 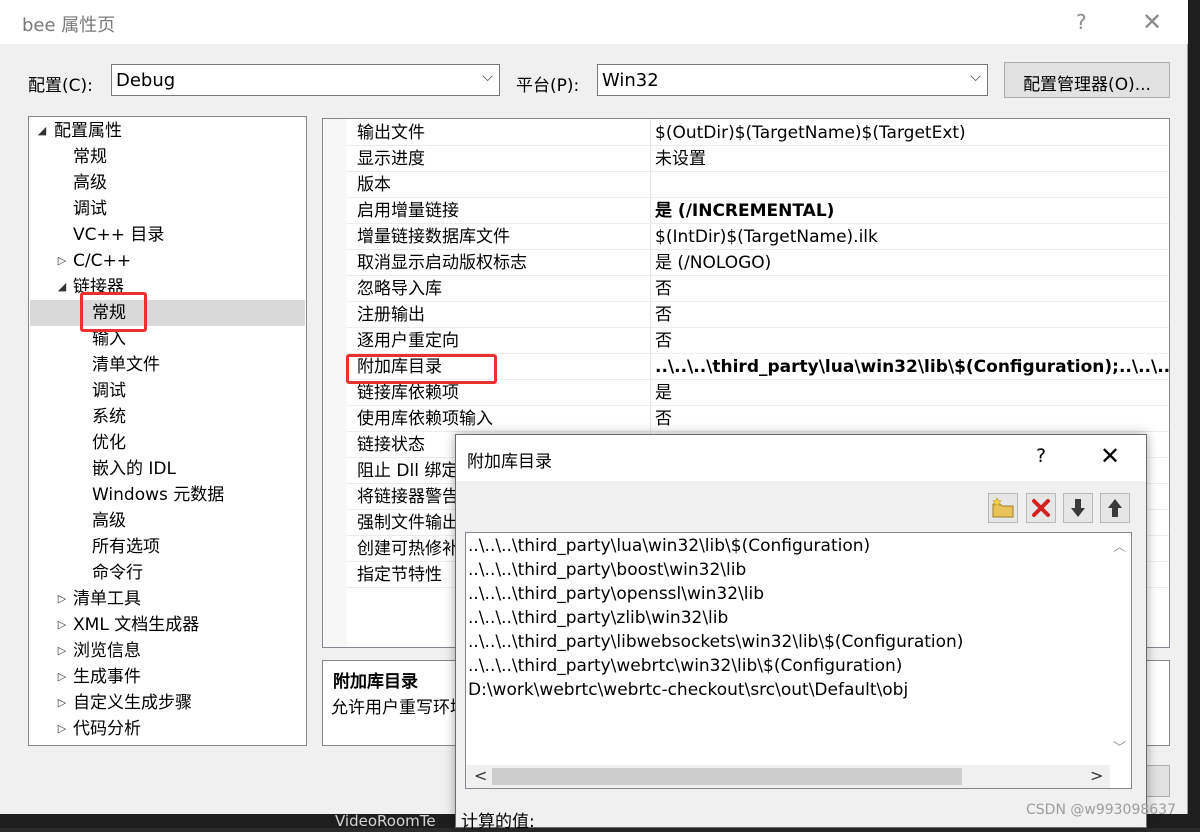 I want to click on property-row: 增量链接数据库文件 $(IntDir)$(TargetName).ilk, so click(x=746, y=237).